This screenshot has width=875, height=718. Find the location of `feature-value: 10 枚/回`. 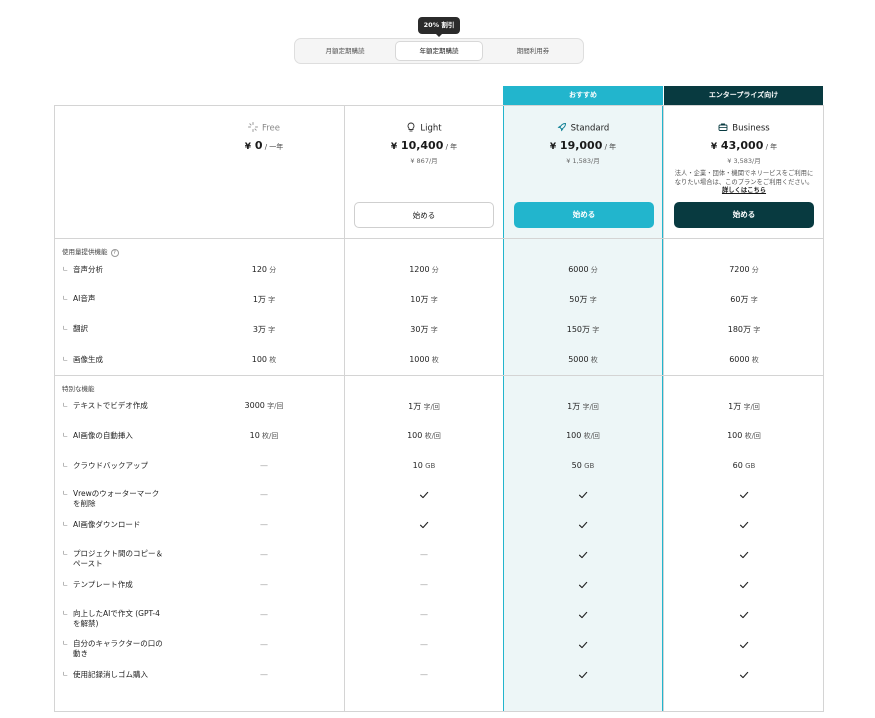

feature-value: 10 枚/回 is located at coordinates (264, 435).